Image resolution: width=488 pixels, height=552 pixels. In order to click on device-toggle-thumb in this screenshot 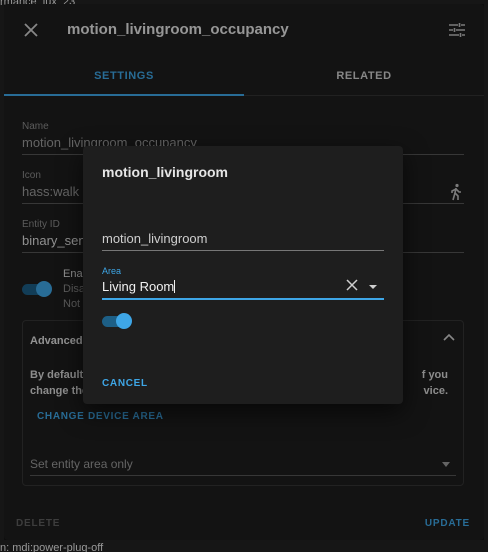, I will do `click(124, 321)`.